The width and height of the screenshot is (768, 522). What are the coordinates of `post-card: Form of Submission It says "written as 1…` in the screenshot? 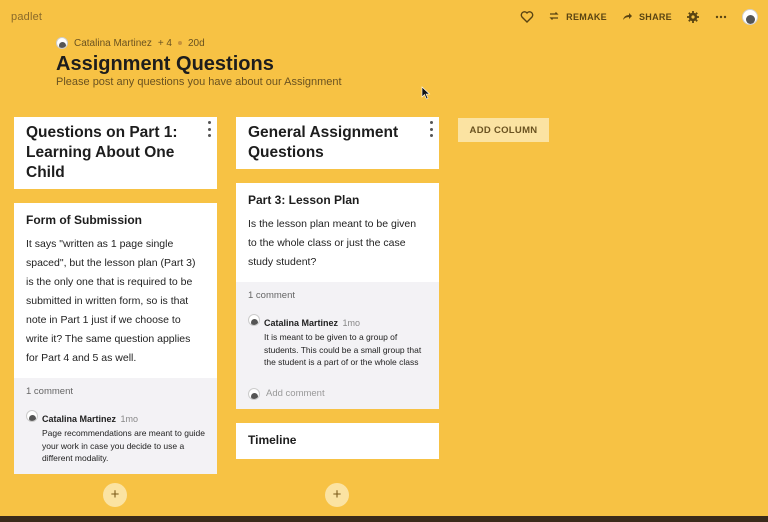 It's located at (115, 338).